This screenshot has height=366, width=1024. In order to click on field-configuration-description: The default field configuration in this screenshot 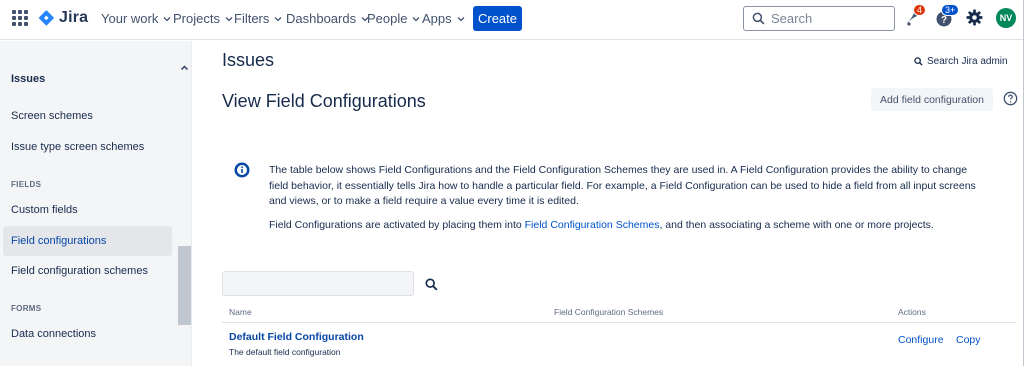, I will do `click(285, 352)`.